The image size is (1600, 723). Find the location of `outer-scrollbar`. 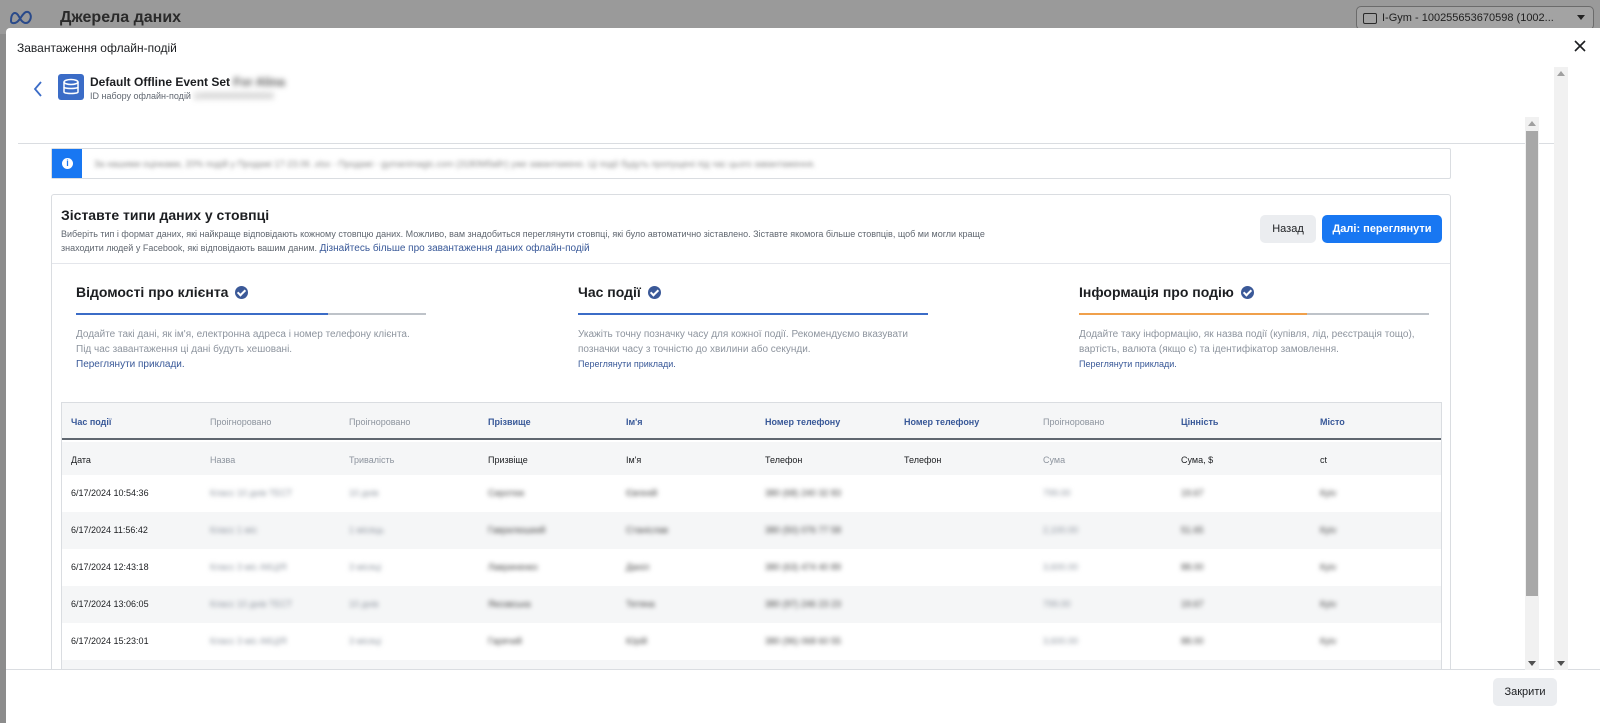

outer-scrollbar is located at coordinates (1561, 368).